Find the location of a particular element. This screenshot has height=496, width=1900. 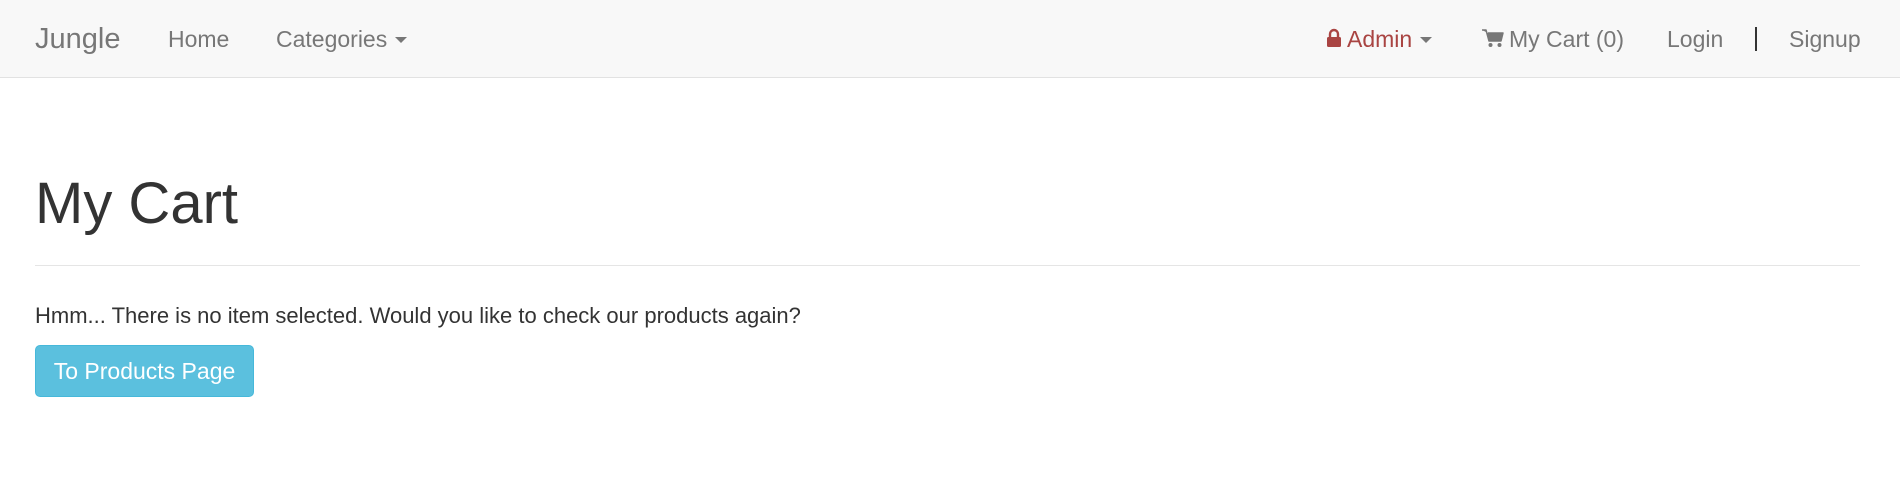

nav-cart-label: My Cart (0) is located at coordinates (1566, 39).